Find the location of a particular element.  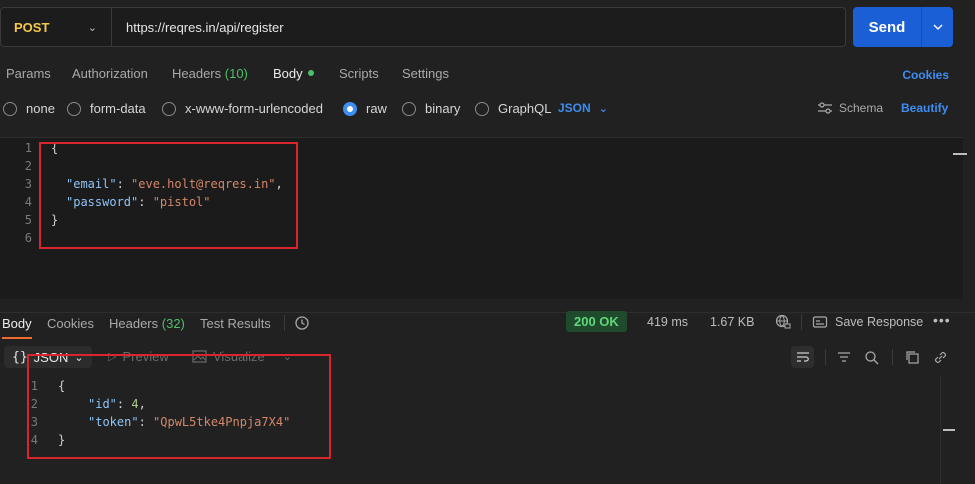

tab-headers: Headers (10) is located at coordinates (210, 73).